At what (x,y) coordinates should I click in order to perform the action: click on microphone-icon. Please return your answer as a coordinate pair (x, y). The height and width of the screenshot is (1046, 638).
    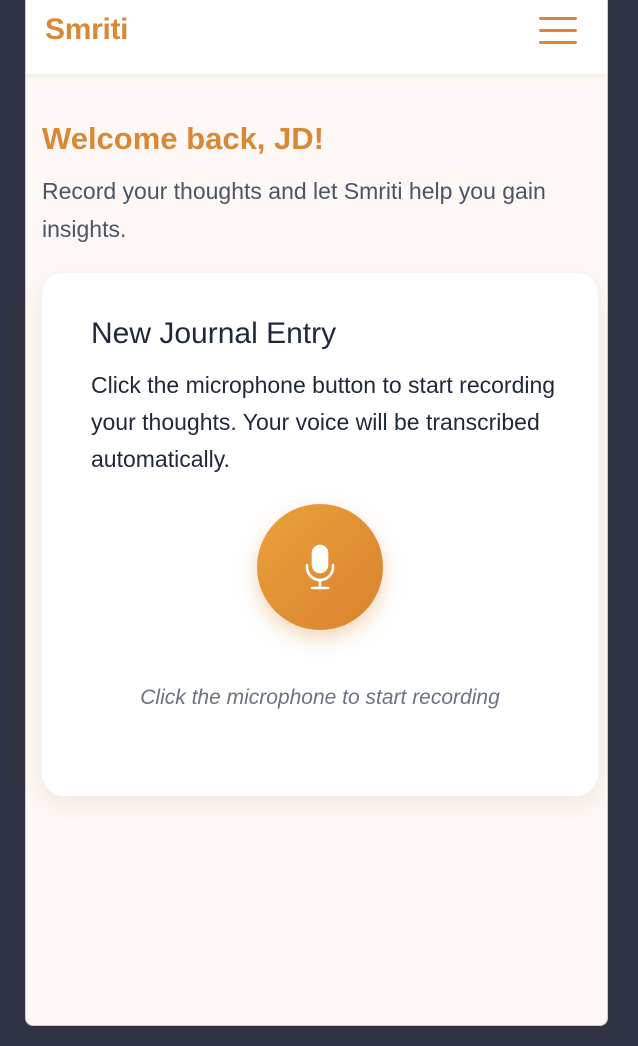
    Looking at the image, I should click on (320, 567).